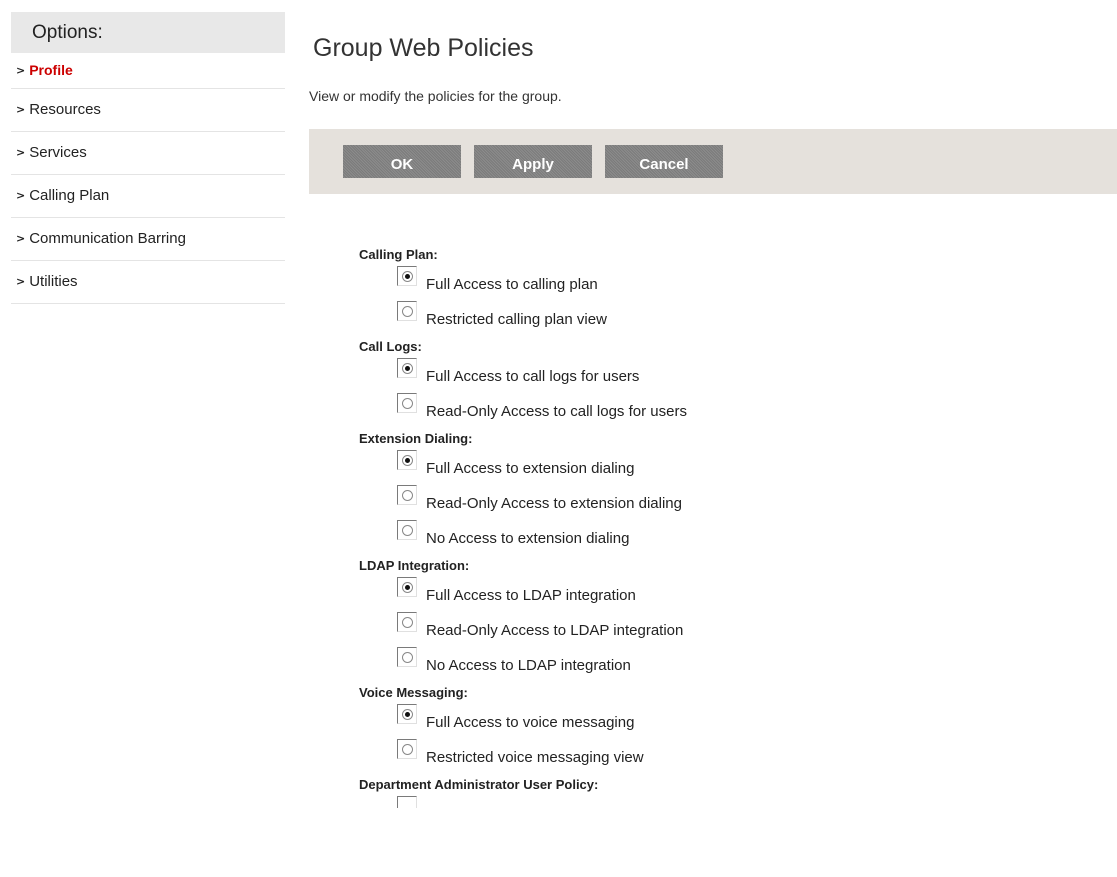 This screenshot has height=877, width=1117. What do you see at coordinates (65, 109) in the screenshot?
I see `sidebar-item-label: Resources` at bounding box center [65, 109].